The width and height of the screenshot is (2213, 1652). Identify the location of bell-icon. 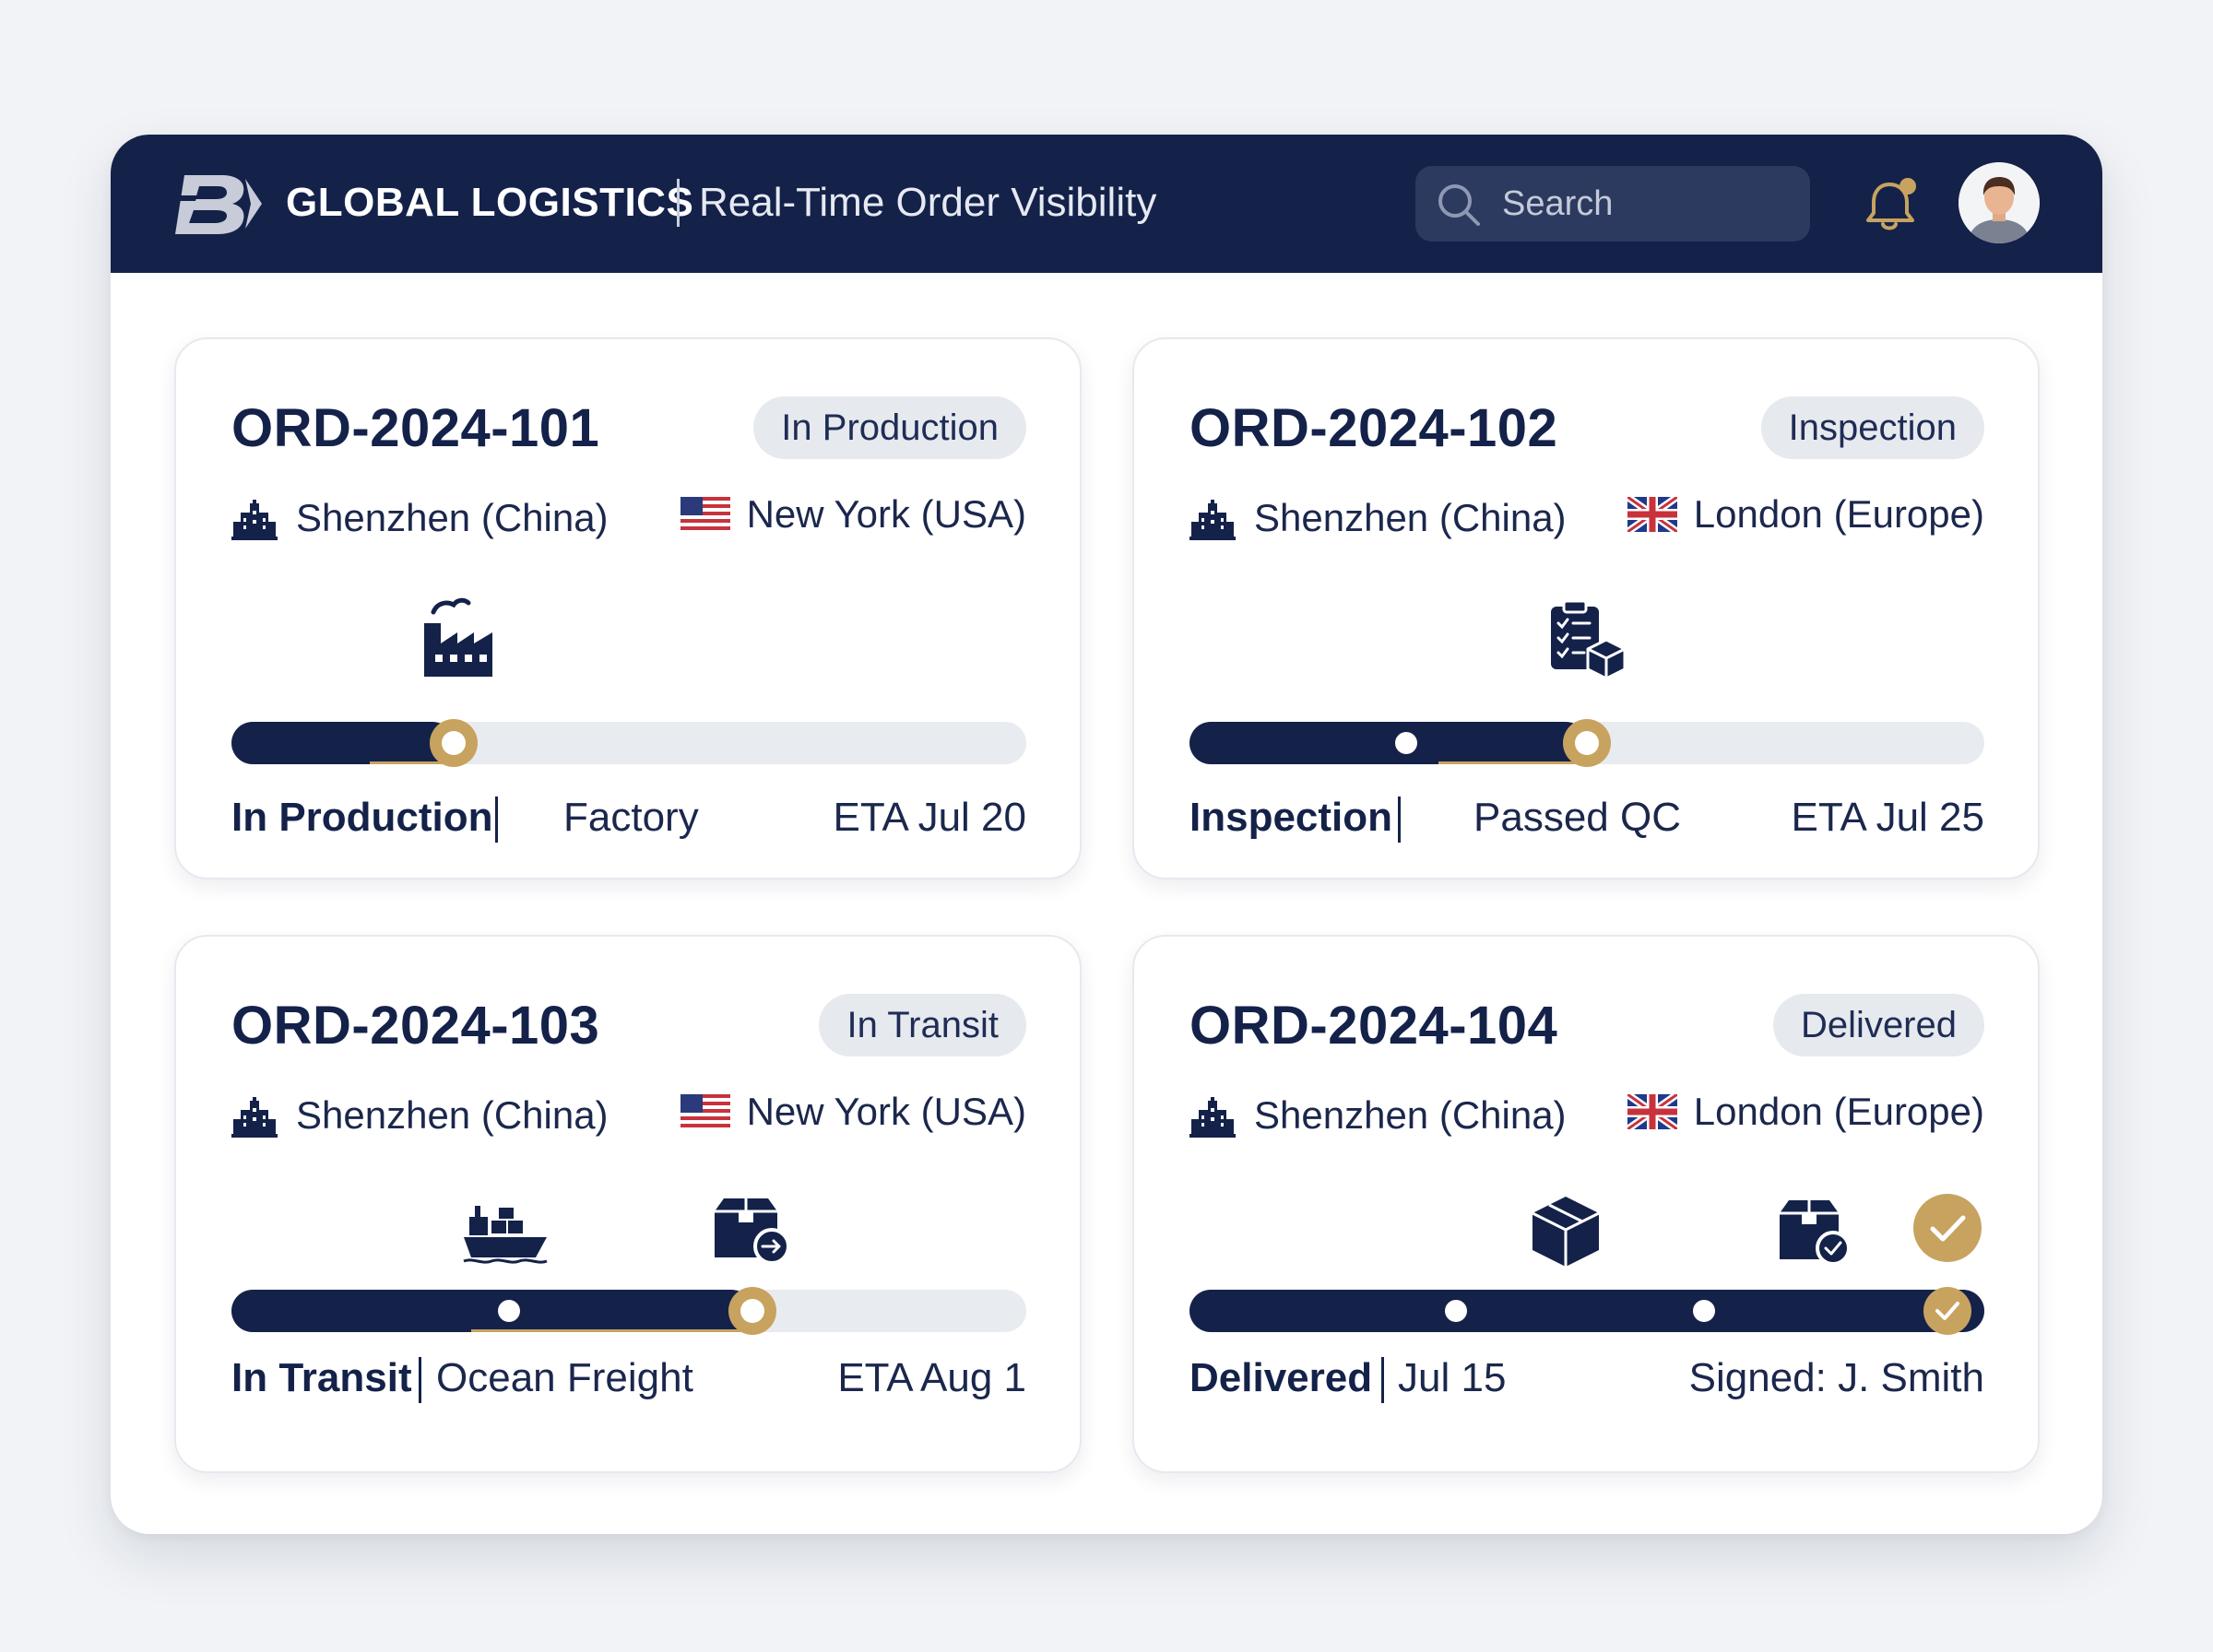
(1891, 205).